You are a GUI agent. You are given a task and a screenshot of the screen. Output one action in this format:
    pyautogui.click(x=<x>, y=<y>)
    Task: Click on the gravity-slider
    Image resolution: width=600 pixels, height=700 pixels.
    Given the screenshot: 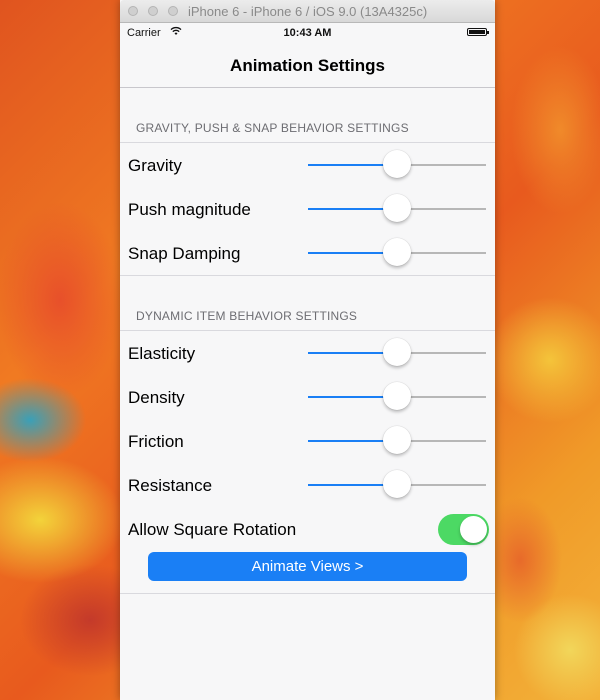 What is the action you would take?
    pyautogui.click(x=397, y=164)
    